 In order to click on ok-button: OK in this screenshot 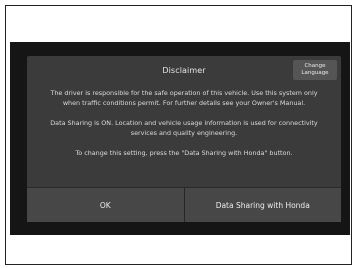, I will do `click(106, 205)`.